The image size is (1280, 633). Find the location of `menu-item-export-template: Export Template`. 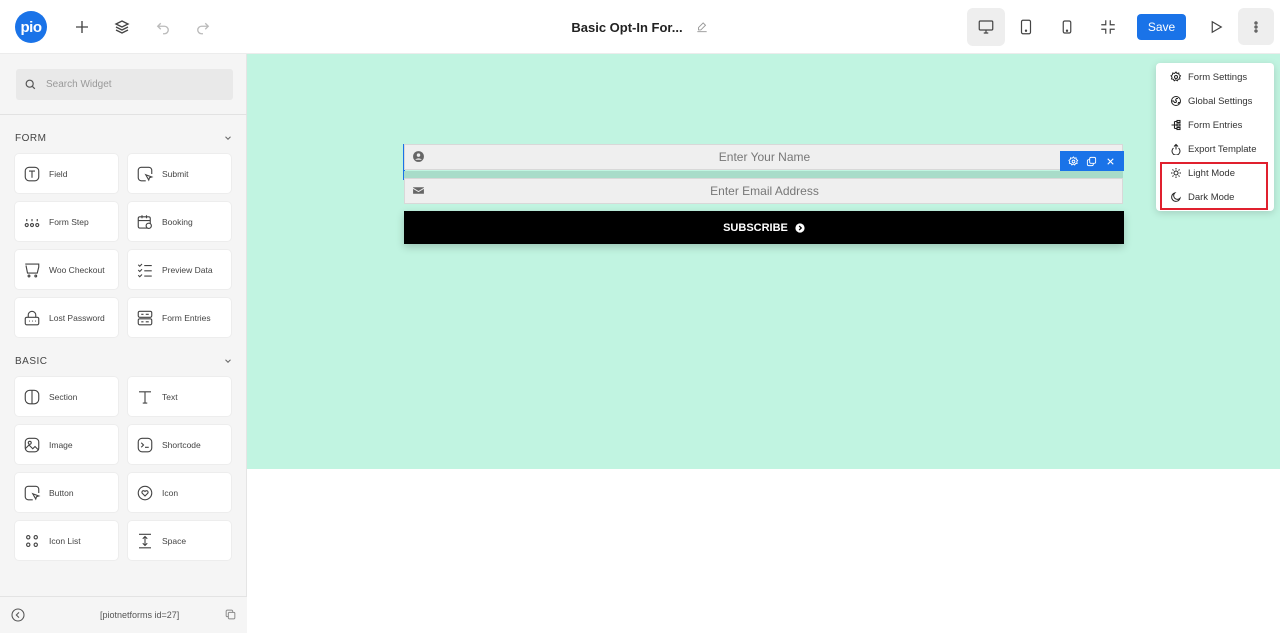

menu-item-export-template: Export Template is located at coordinates (1213, 149).